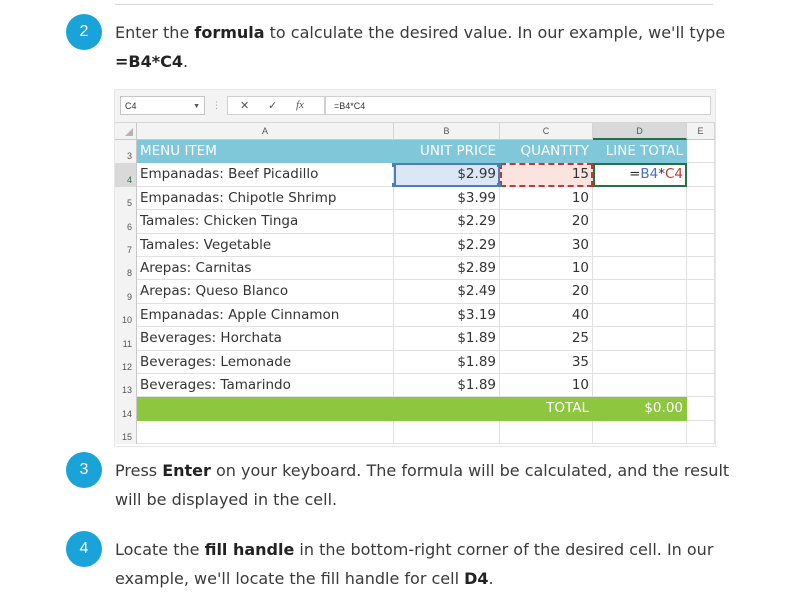  I want to click on row-header: 9, so click(126, 292).